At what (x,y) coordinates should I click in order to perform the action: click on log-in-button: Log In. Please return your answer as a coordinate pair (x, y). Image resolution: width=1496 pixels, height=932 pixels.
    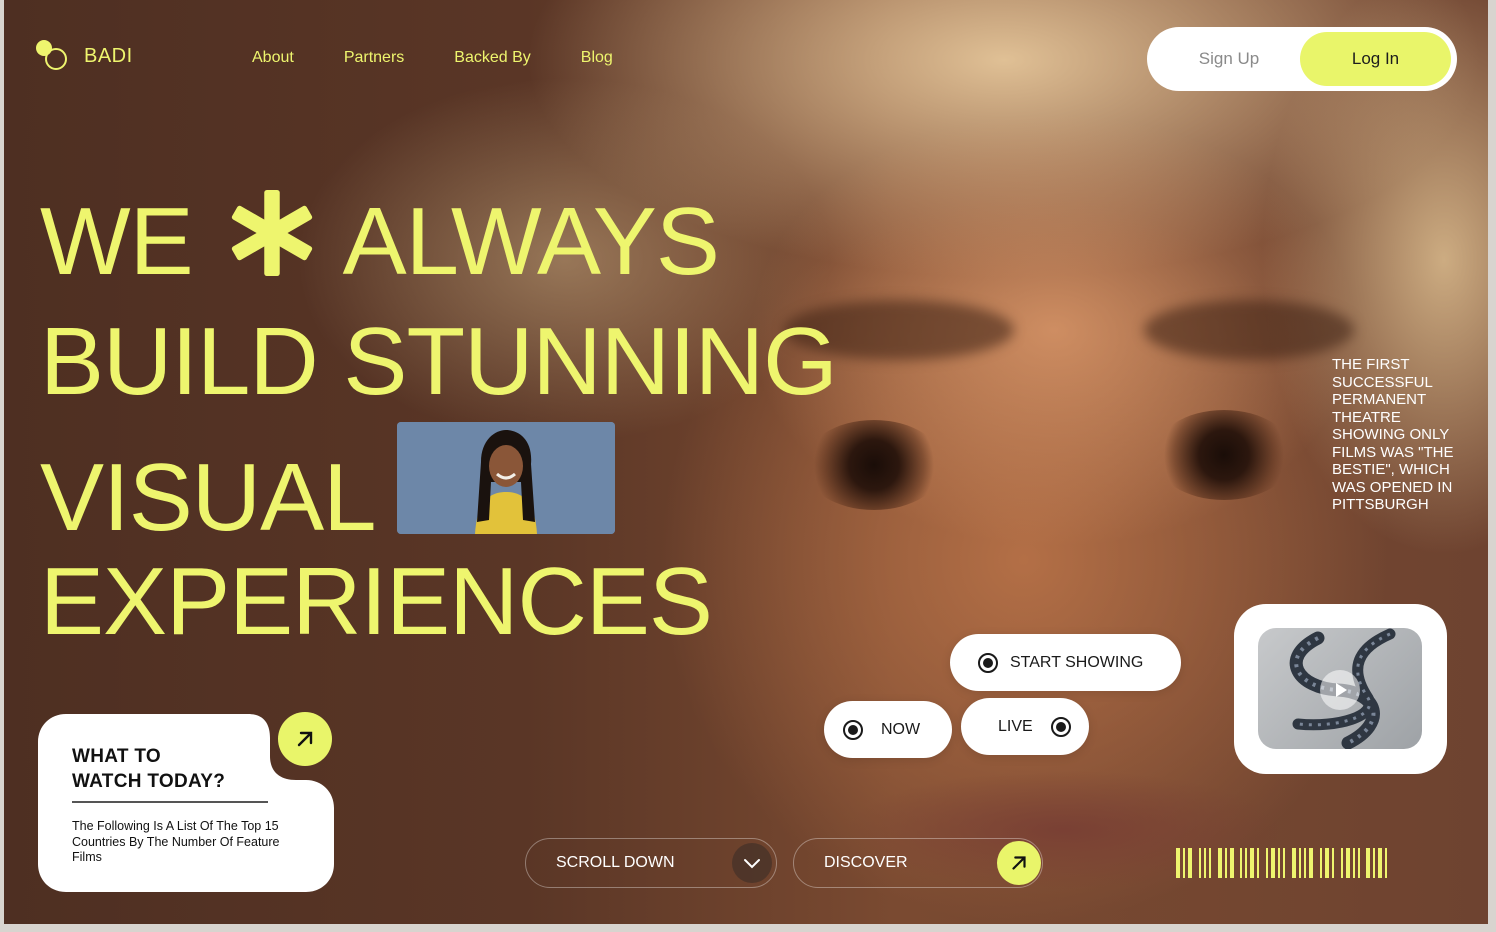
    Looking at the image, I should click on (1375, 59).